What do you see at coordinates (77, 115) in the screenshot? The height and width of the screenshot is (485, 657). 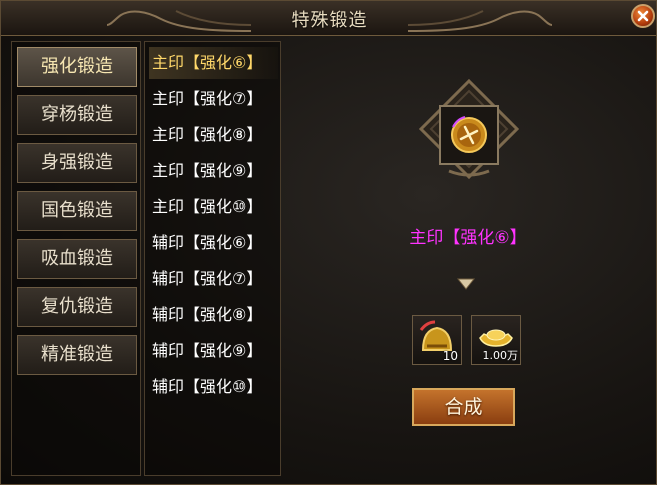 I see `tab-chuanyang: 穿杨锻造` at bounding box center [77, 115].